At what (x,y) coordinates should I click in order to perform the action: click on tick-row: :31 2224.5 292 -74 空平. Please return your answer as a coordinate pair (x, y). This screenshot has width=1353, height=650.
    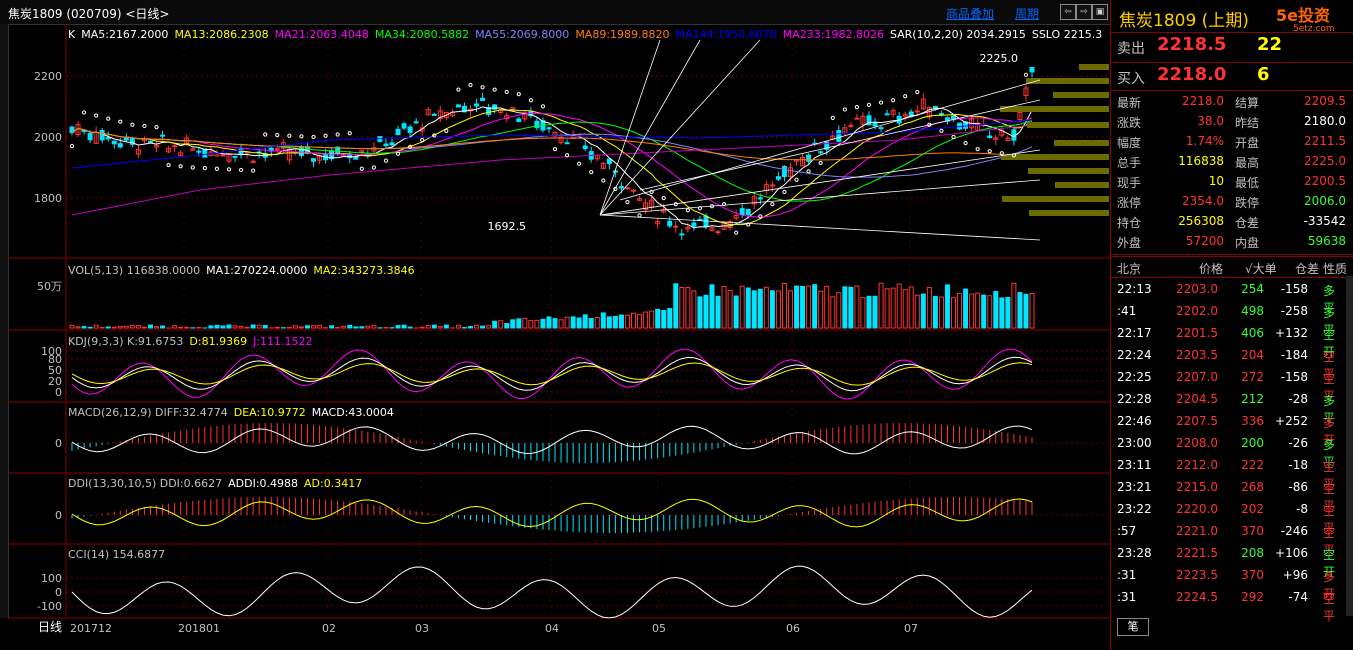
    Looking at the image, I should click on (1228, 605).